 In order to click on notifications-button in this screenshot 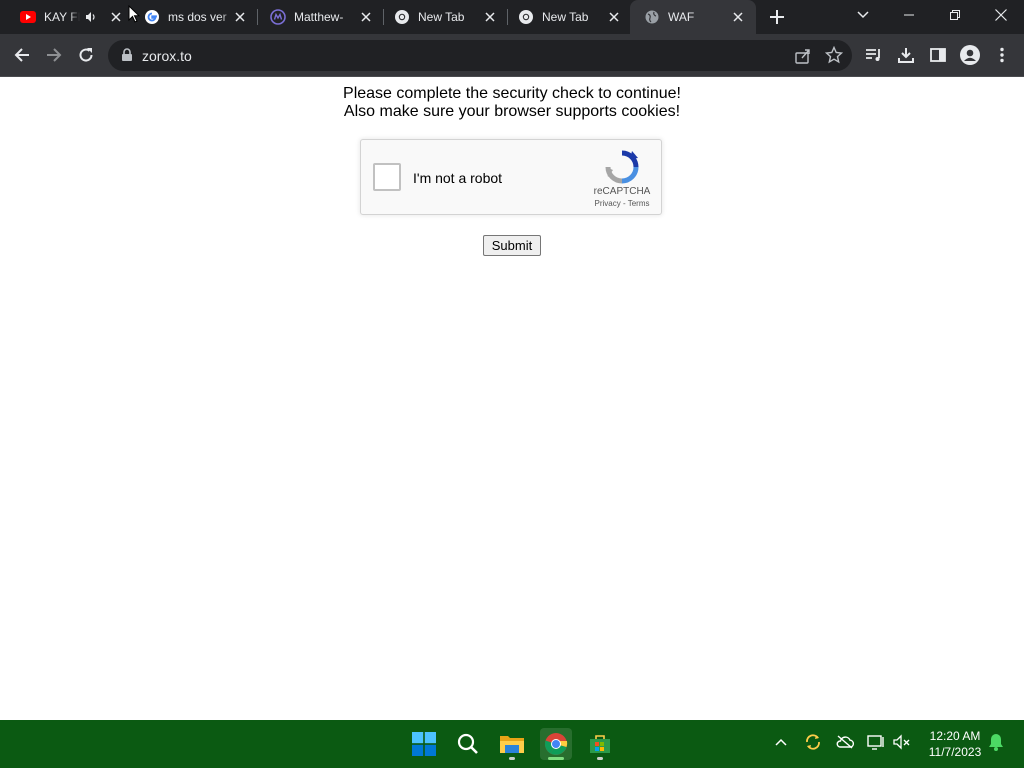, I will do `click(996, 742)`.